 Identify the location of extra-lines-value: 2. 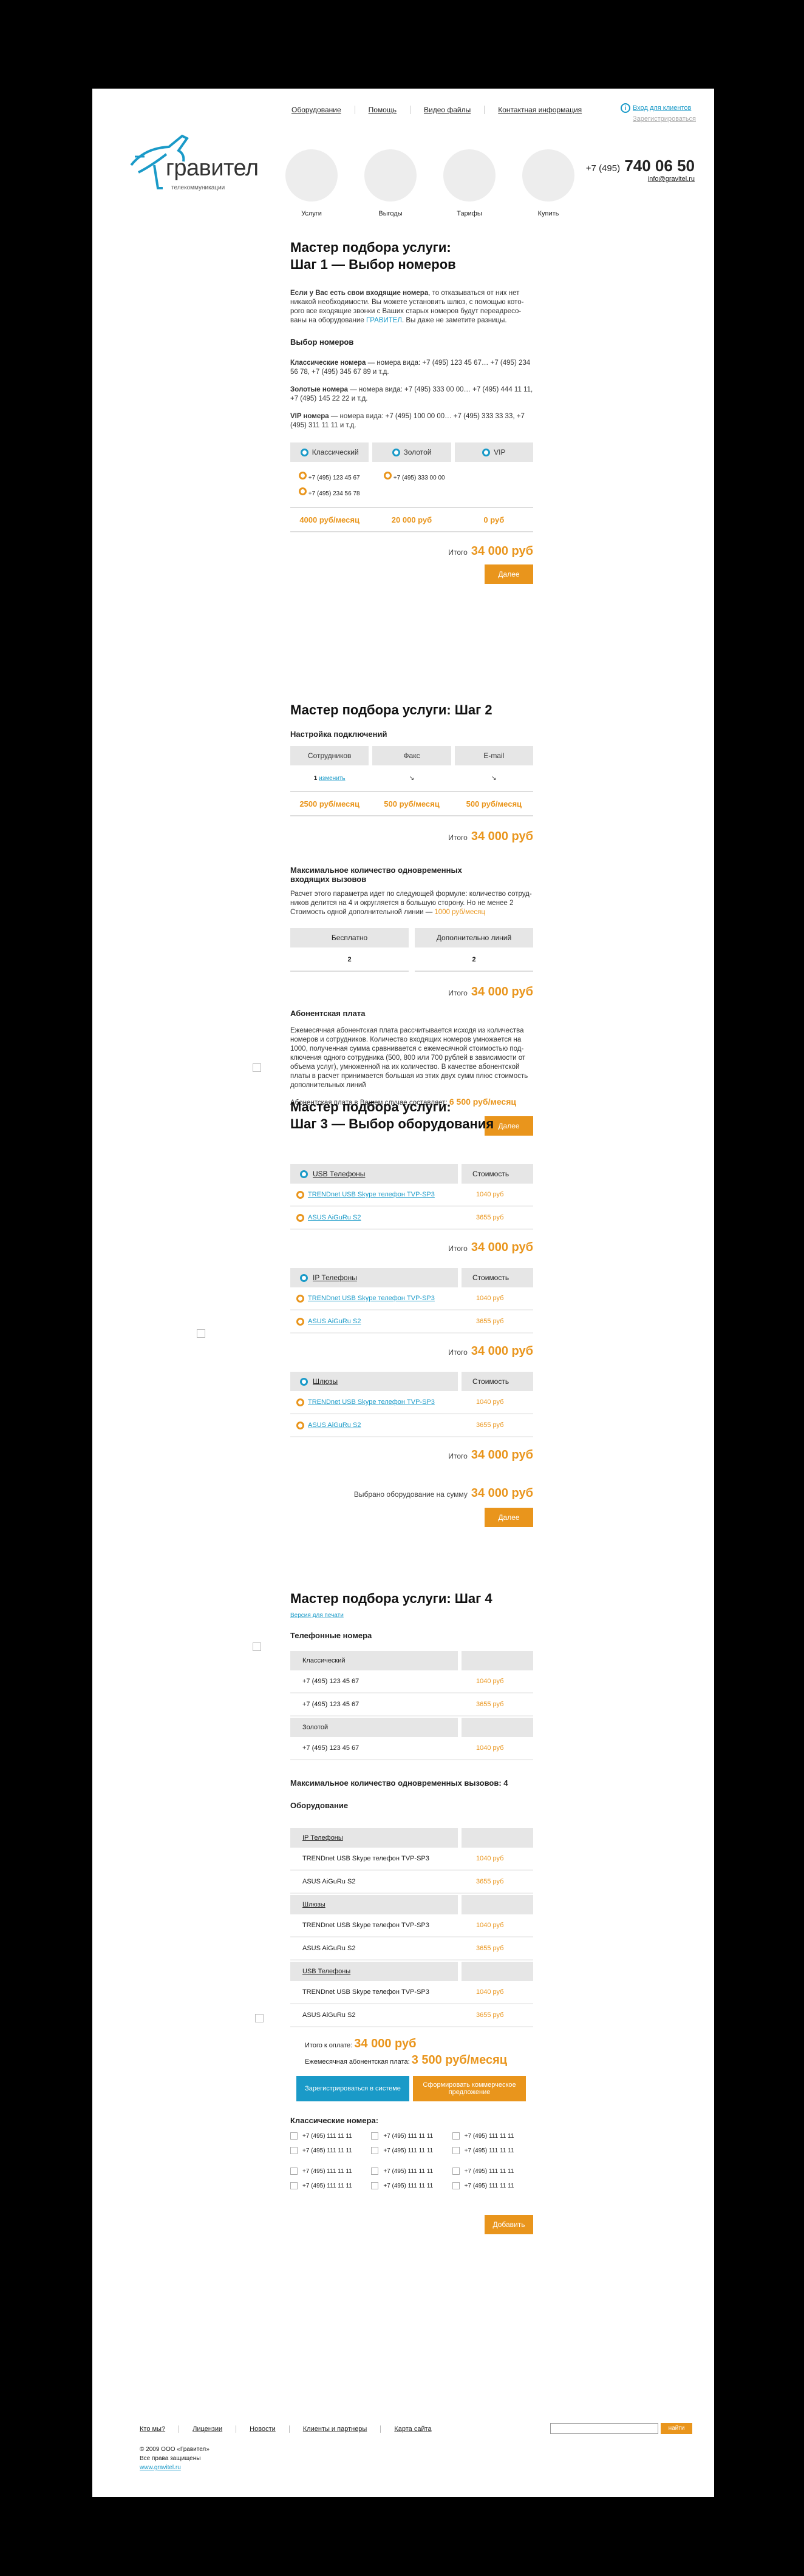
(474, 959).